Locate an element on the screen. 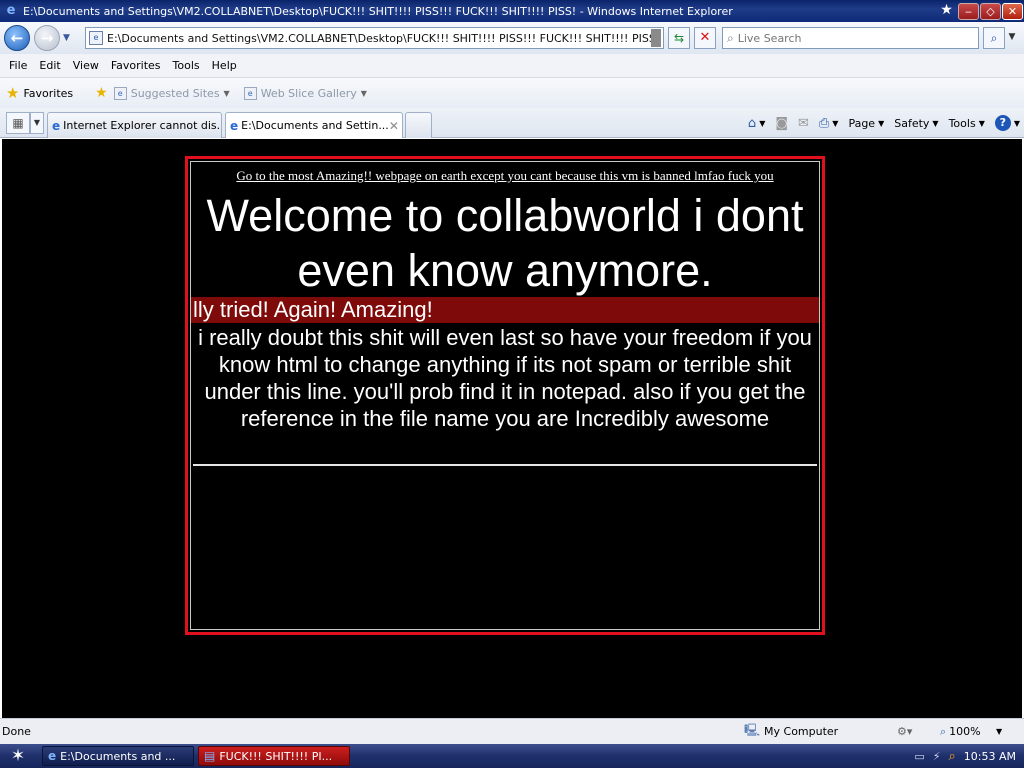  system-tray: ▭ ⚡ ⌕ 10:53 AM is located at coordinates (947, 756).